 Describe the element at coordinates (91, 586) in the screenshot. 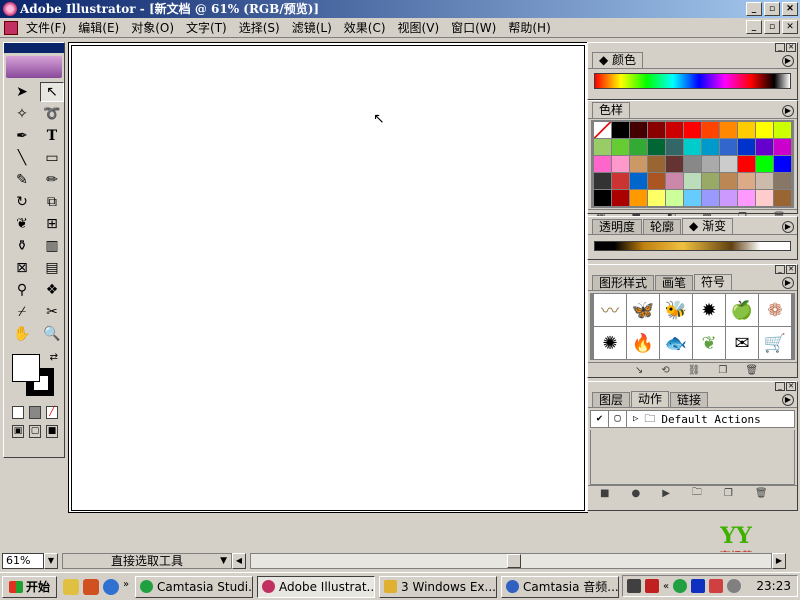

I see `quicklaunch-media-icon` at that location.